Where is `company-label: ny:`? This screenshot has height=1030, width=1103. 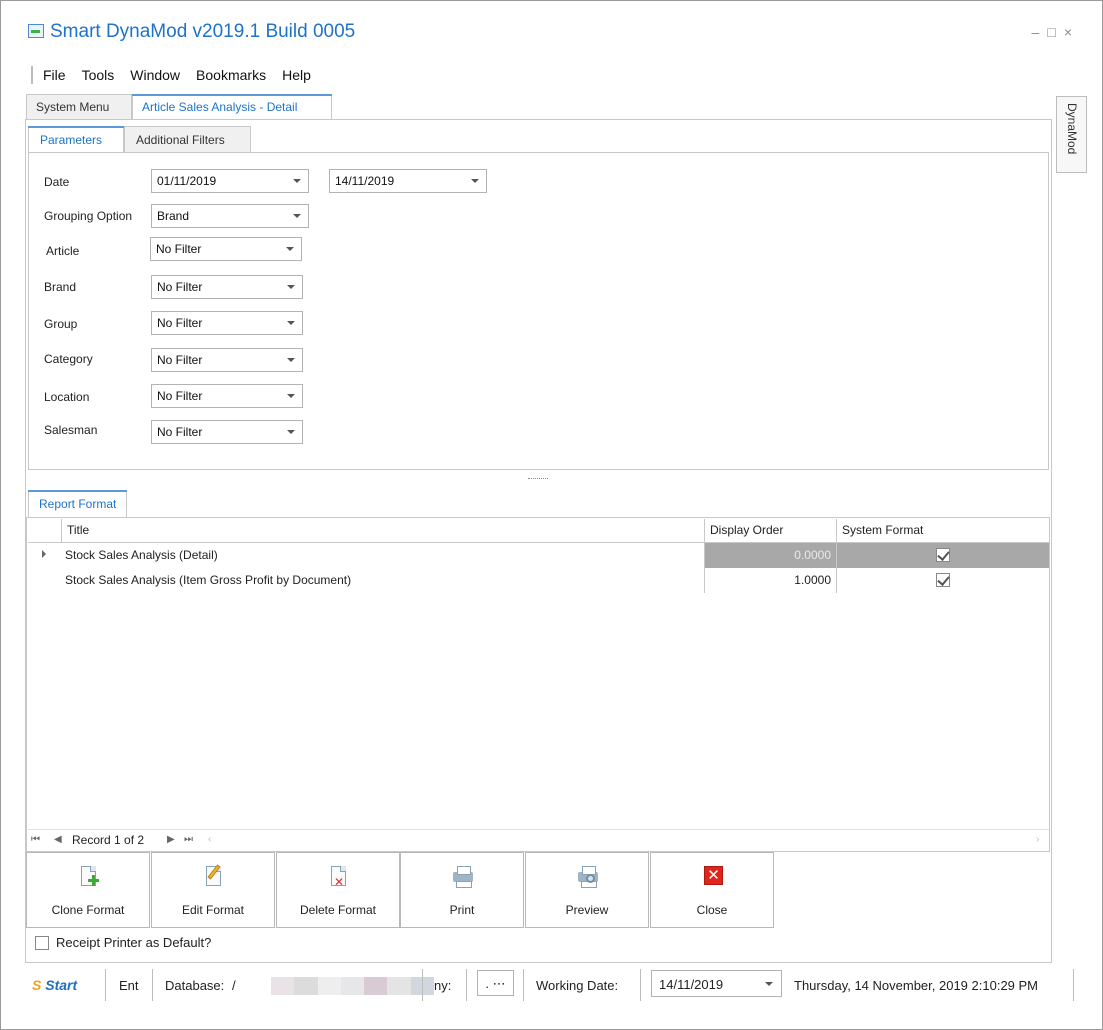
company-label: ny: is located at coordinates (443, 985).